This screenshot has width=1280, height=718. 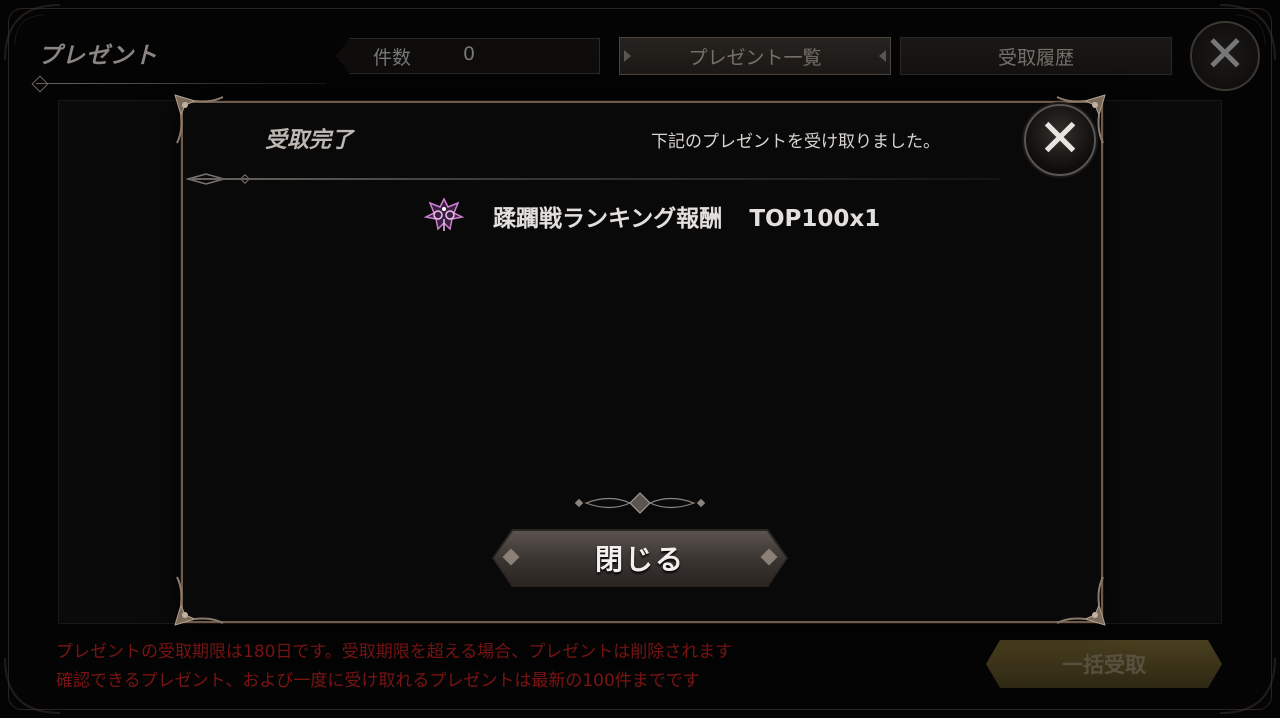 I want to click on tab-present-list: プレゼント一覧, so click(x=755, y=56).